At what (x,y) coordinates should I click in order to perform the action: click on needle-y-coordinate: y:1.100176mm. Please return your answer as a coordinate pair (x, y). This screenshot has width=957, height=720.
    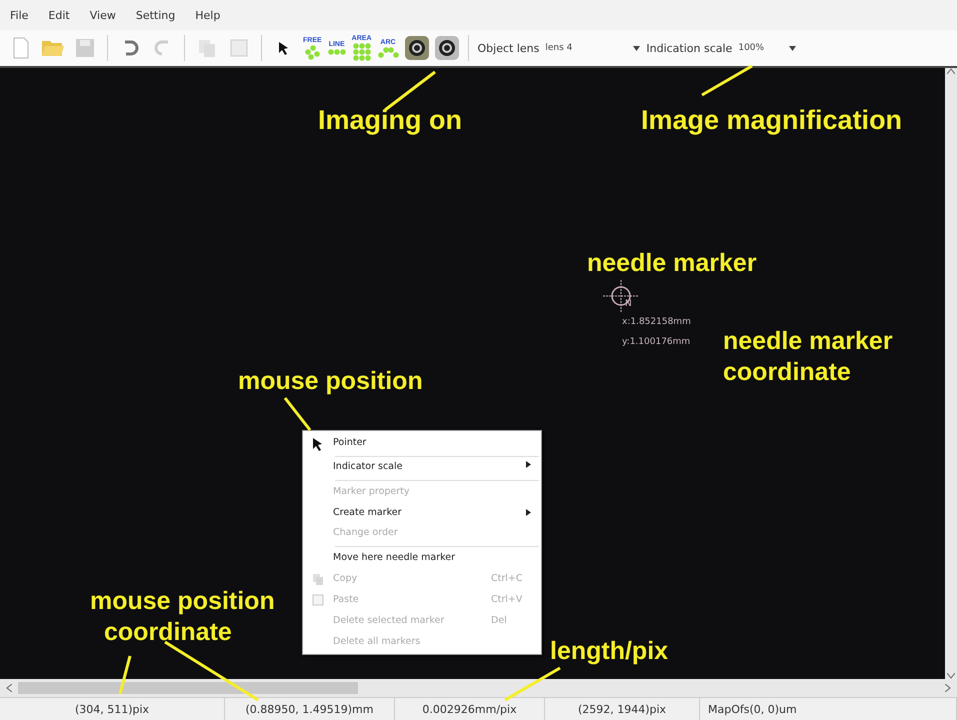
    Looking at the image, I should click on (656, 342).